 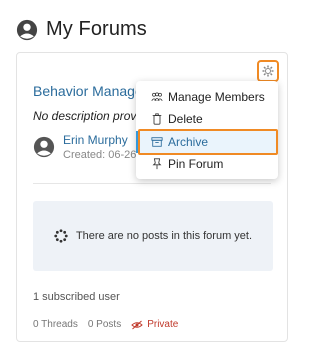 What do you see at coordinates (157, 164) in the screenshot?
I see `pin-icon` at bounding box center [157, 164].